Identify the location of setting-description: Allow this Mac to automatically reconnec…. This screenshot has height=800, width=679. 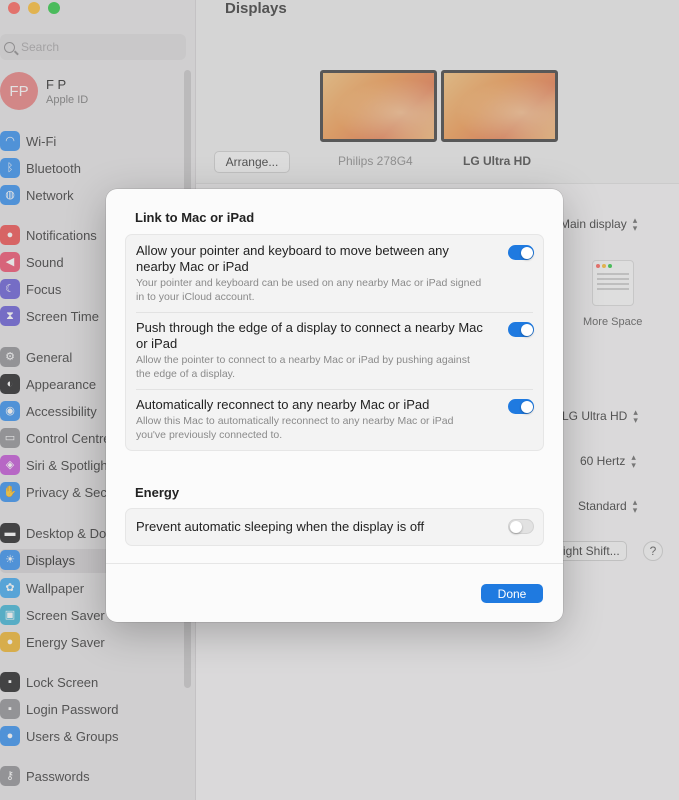
(295, 428).